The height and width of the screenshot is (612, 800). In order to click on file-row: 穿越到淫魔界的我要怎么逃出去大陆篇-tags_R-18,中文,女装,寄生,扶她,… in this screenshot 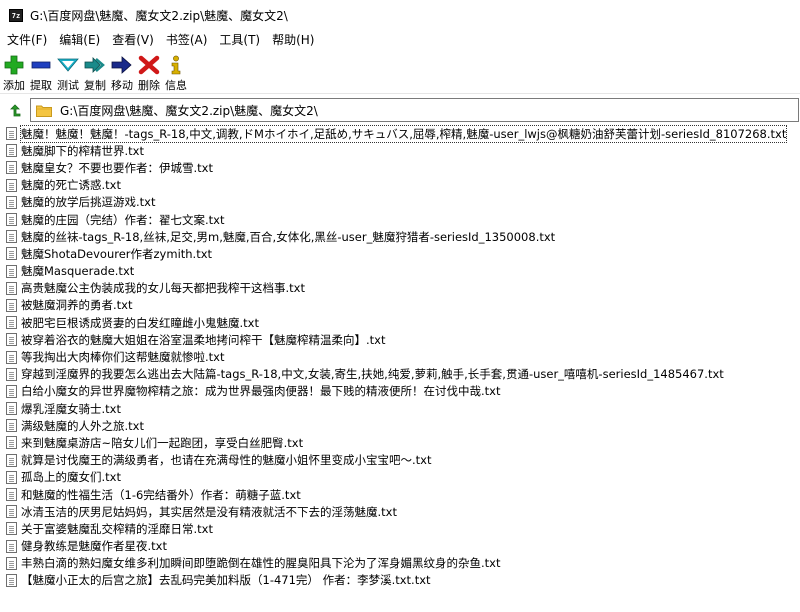, I will do `click(401, 374)`.